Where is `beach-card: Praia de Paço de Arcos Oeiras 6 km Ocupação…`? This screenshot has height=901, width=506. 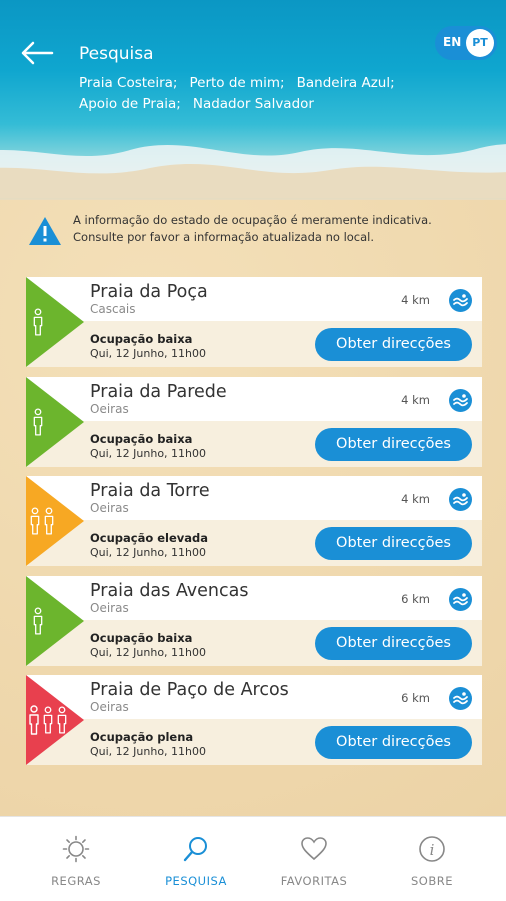
beach-card: Praia de Paço de Arcos Oeiras 6 km Ocupação… is located at coordinates (254, 720).